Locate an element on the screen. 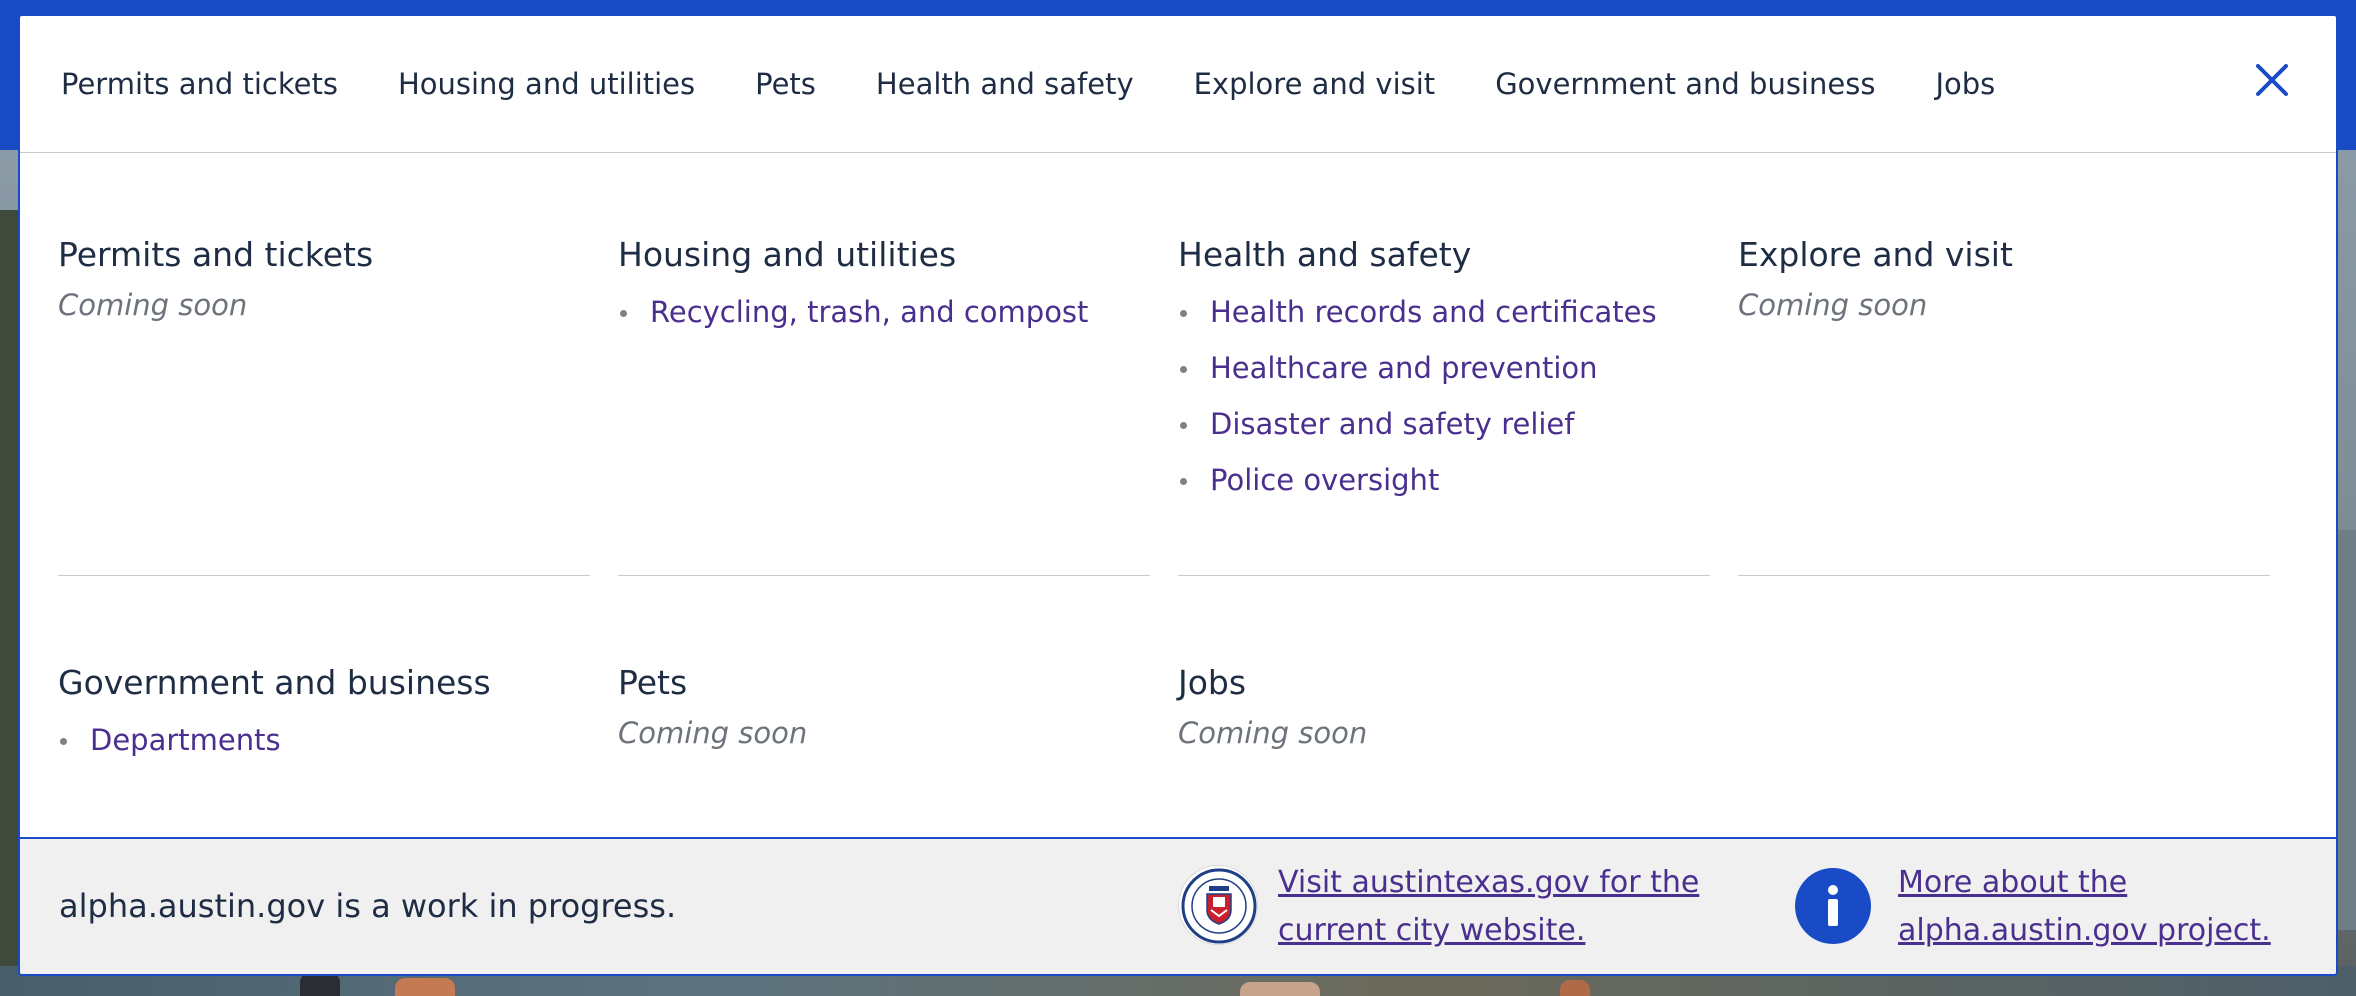  section-title: Permits and tickets is located at coordinates (216, 254).